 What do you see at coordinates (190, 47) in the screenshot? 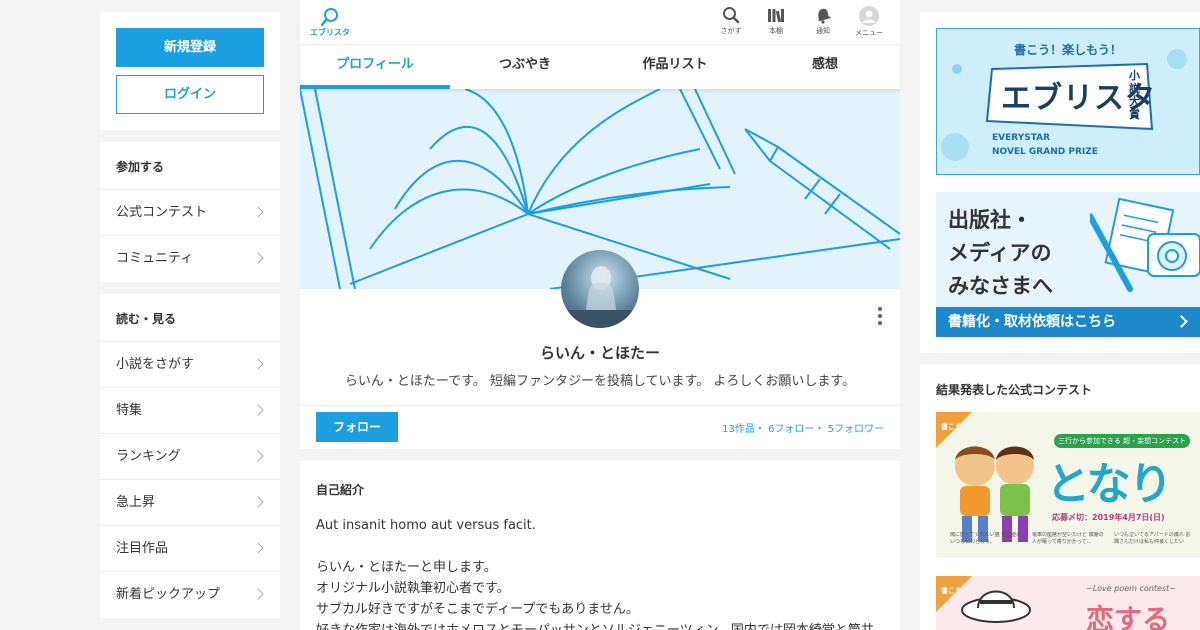
I see `register-button: 新規登録` at bounding box center [190, 47].